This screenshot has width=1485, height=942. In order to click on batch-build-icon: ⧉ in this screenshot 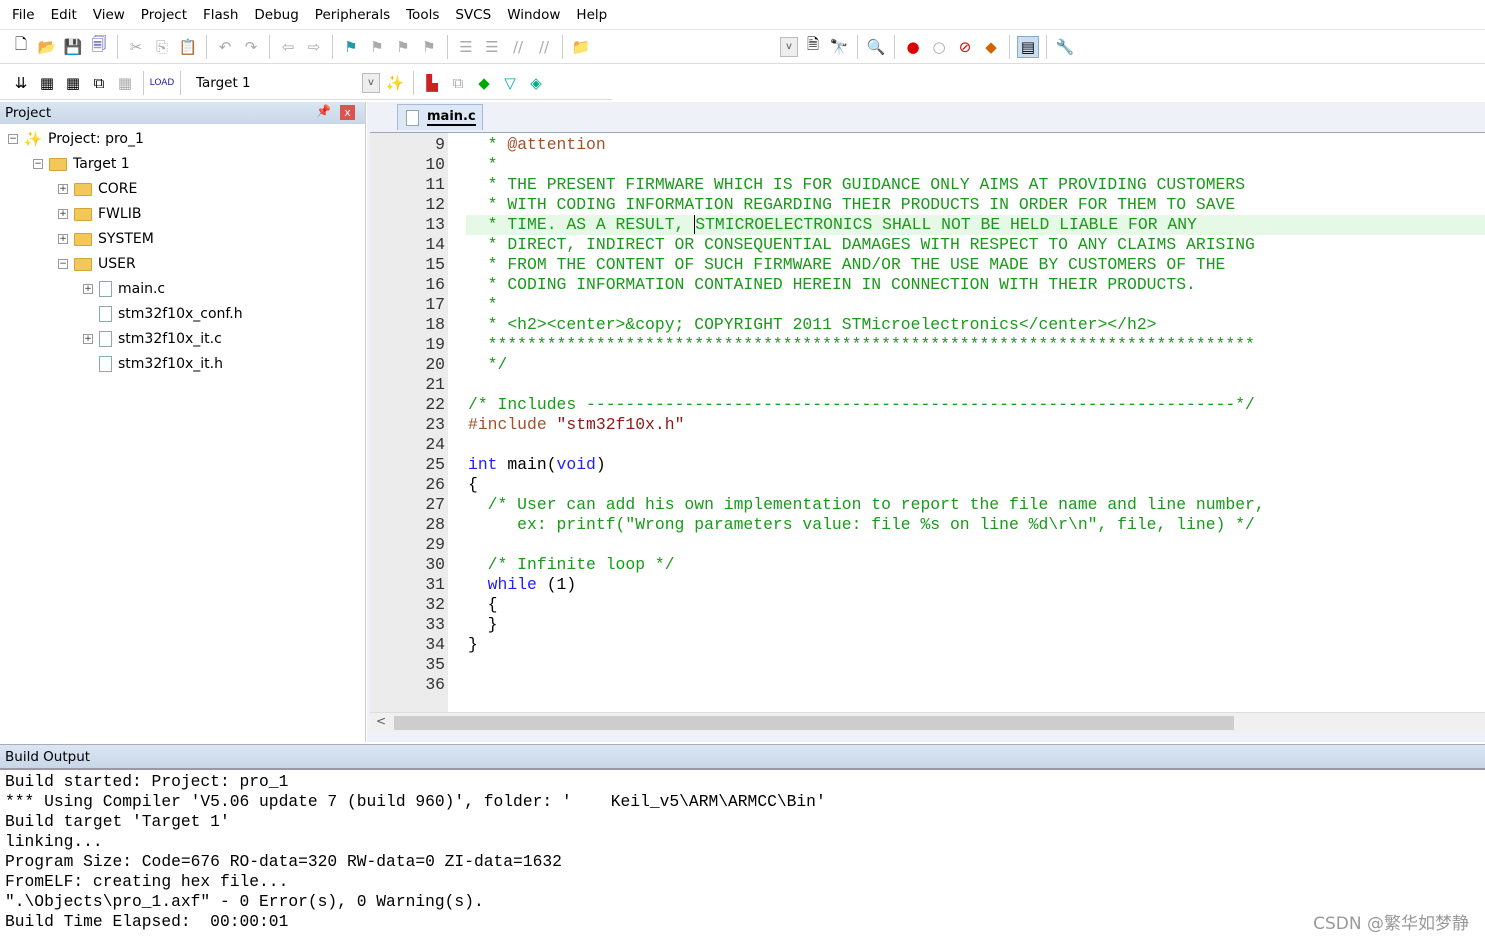, I will do `click(99, 83)`.